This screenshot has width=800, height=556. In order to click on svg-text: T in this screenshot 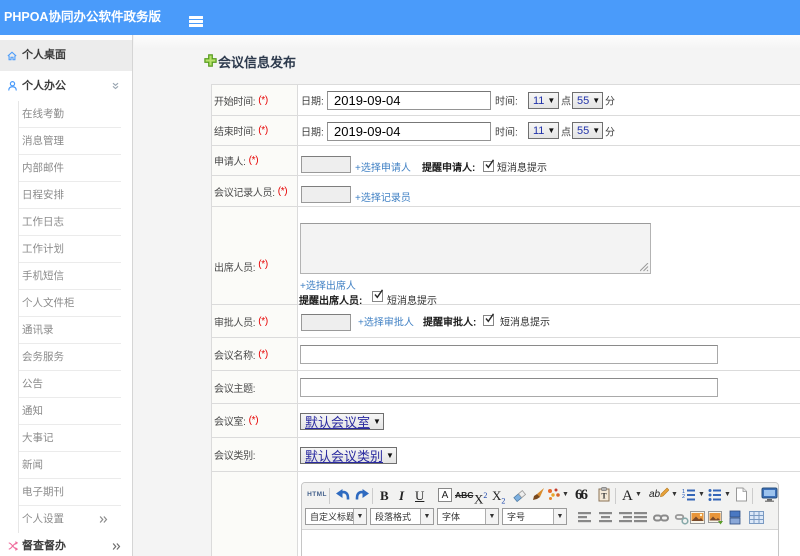, I will do `click(604, 496)`.